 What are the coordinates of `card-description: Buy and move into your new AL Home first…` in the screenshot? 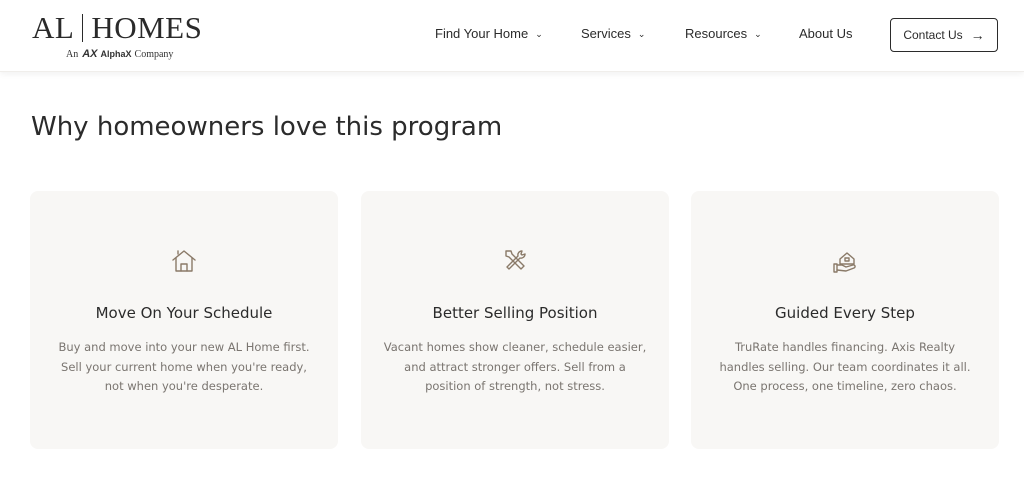 It's located at (184, 366).